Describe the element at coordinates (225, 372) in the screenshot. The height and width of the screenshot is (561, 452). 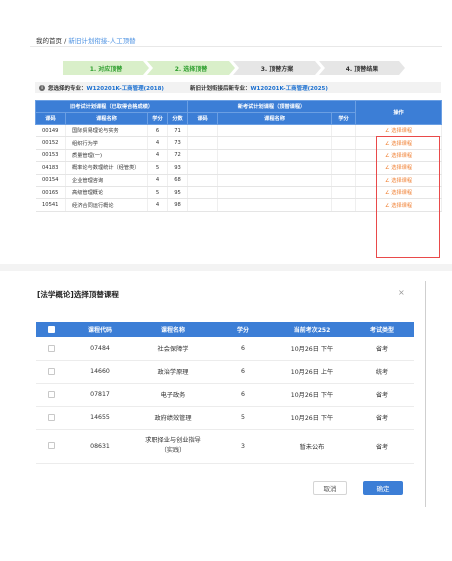
I see `table-row: 14660 政治学原理 6 10月26日 上午 统考` at that location.